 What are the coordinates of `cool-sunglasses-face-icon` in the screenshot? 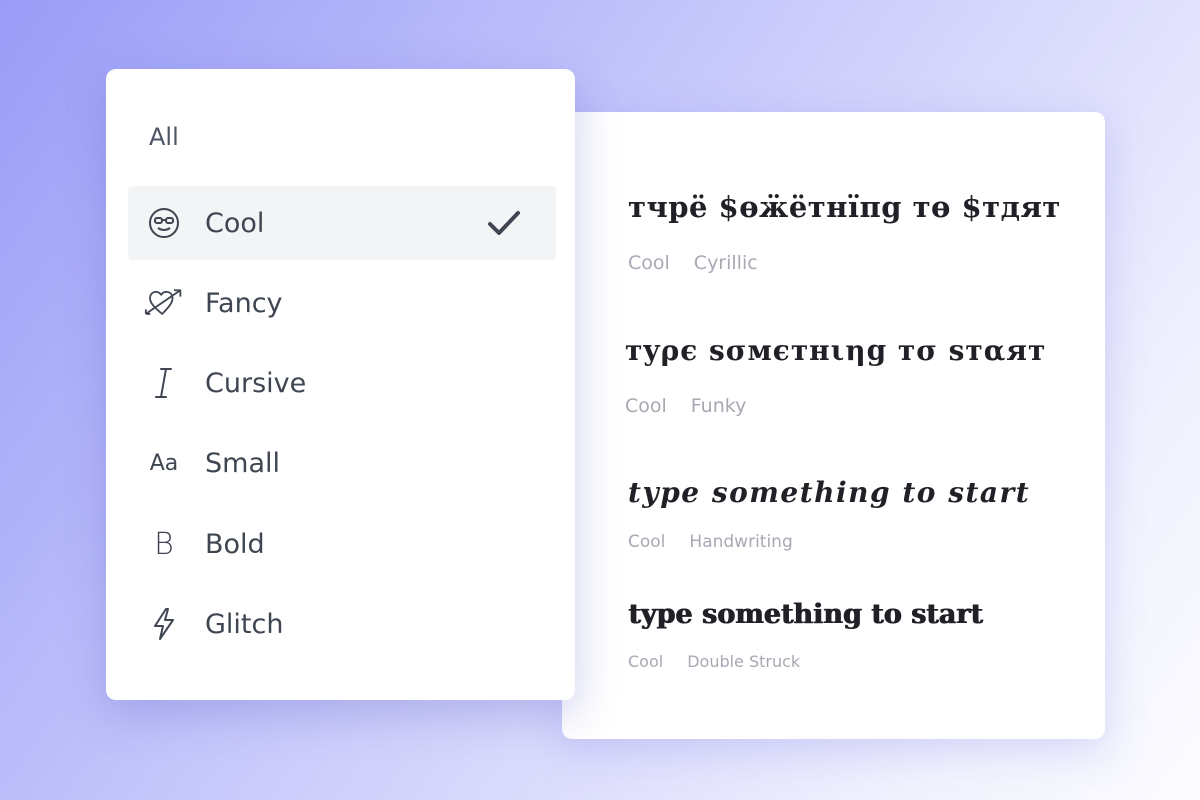 It's located at (164, 223).